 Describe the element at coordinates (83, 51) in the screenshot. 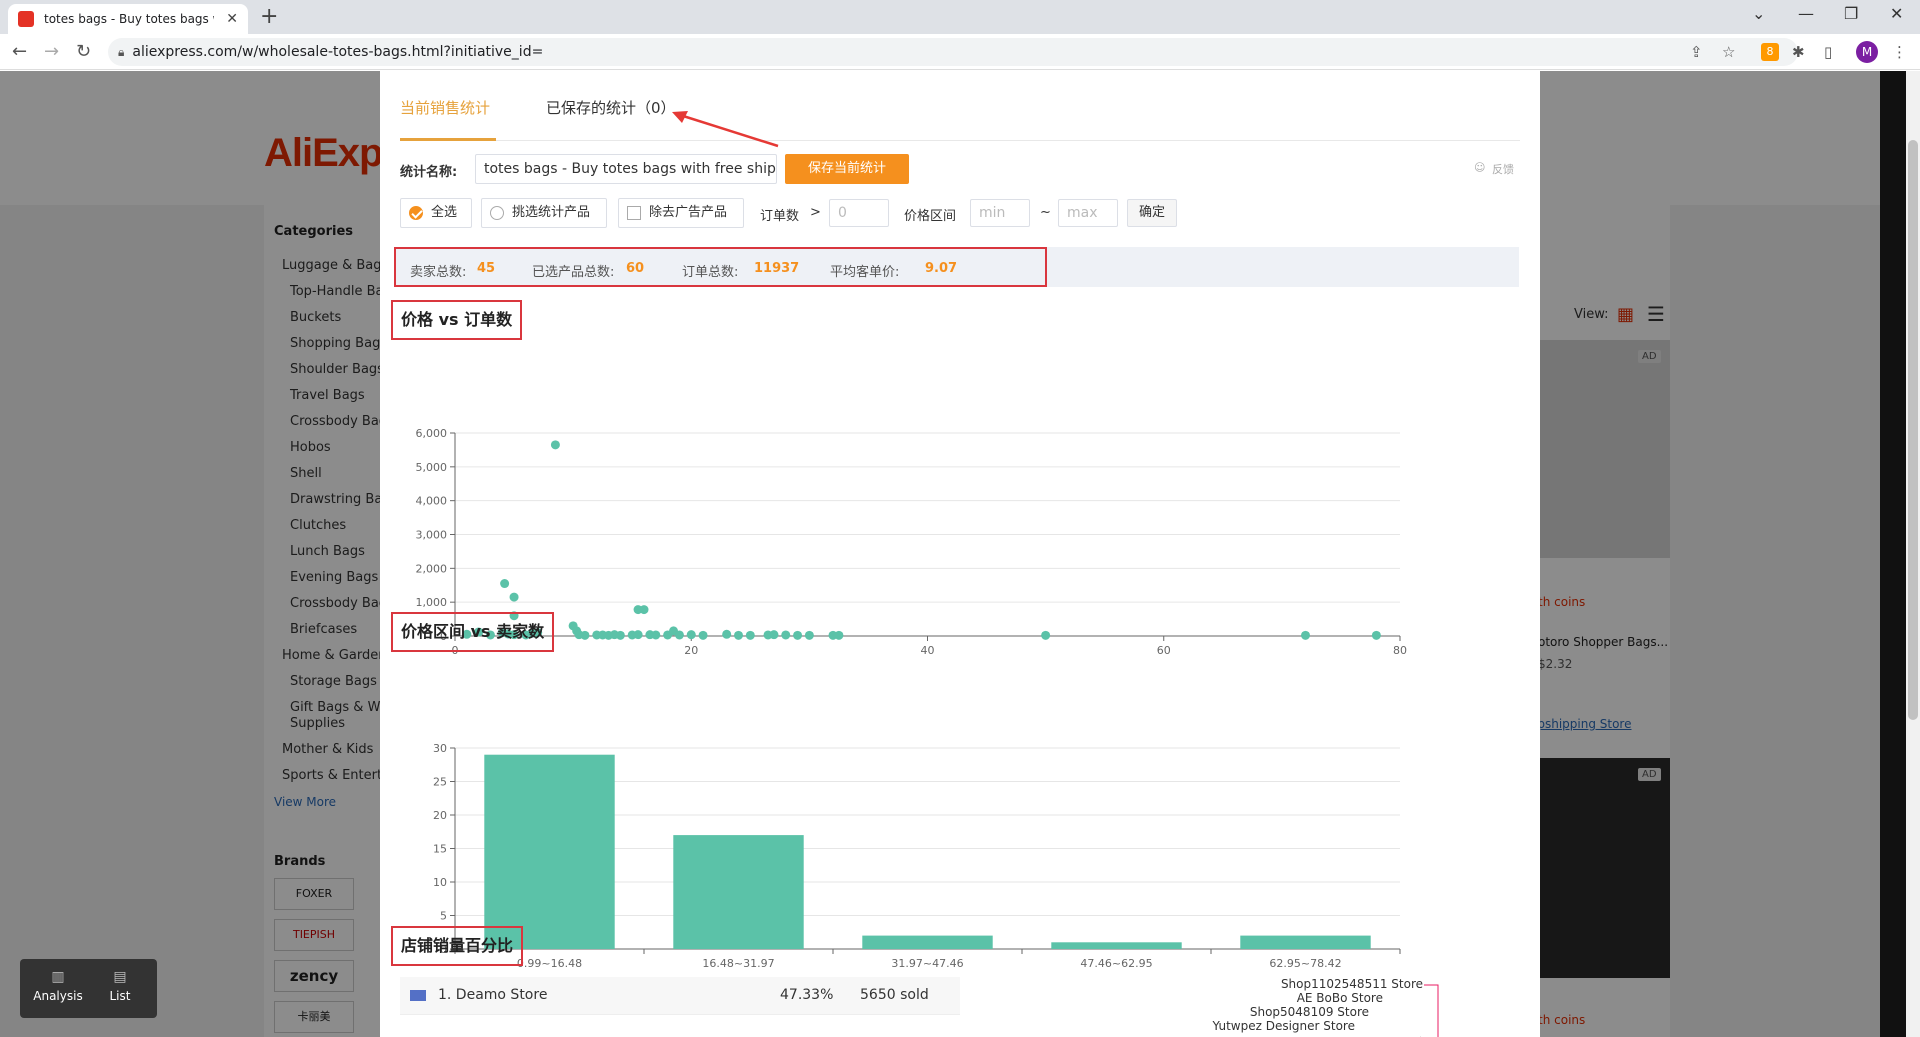

I see `reload-icon: ↻` at that location.